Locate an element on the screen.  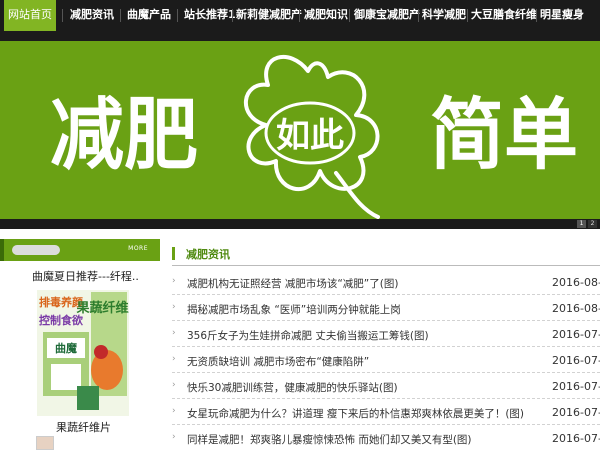
nav-item-science: 科学减肥 is located at coordinates (444, 15).